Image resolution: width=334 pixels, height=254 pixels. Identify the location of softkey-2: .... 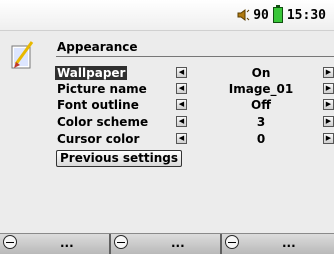
(166, 244).